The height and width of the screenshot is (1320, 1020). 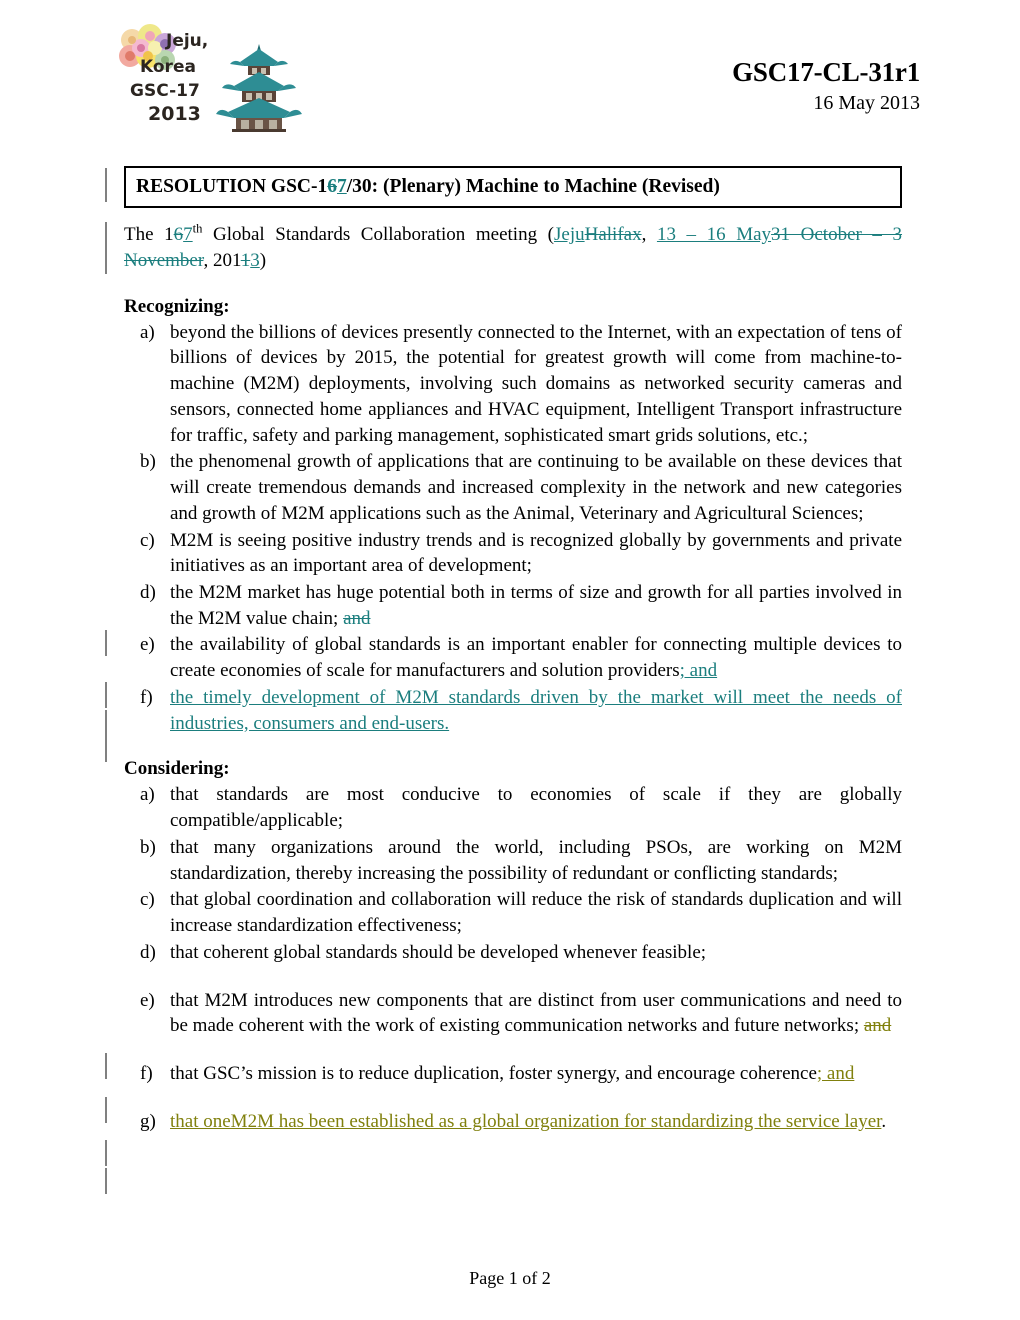 I want to click on intro-deleted-city: Halifax, so click(x=613, y=234).